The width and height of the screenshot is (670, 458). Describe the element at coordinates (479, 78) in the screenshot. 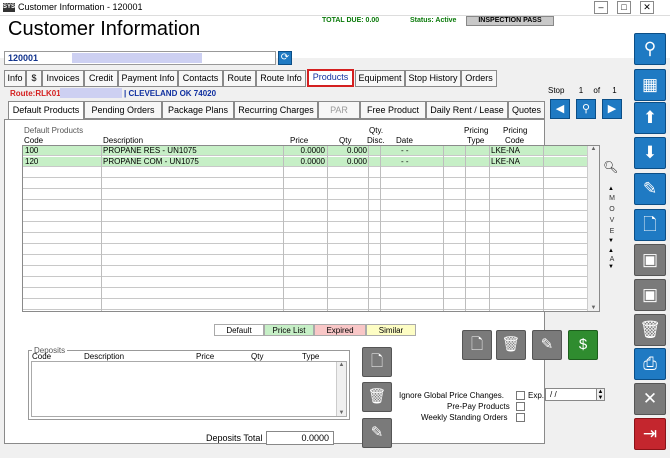

I see `tab-orders: Orders` at that location.